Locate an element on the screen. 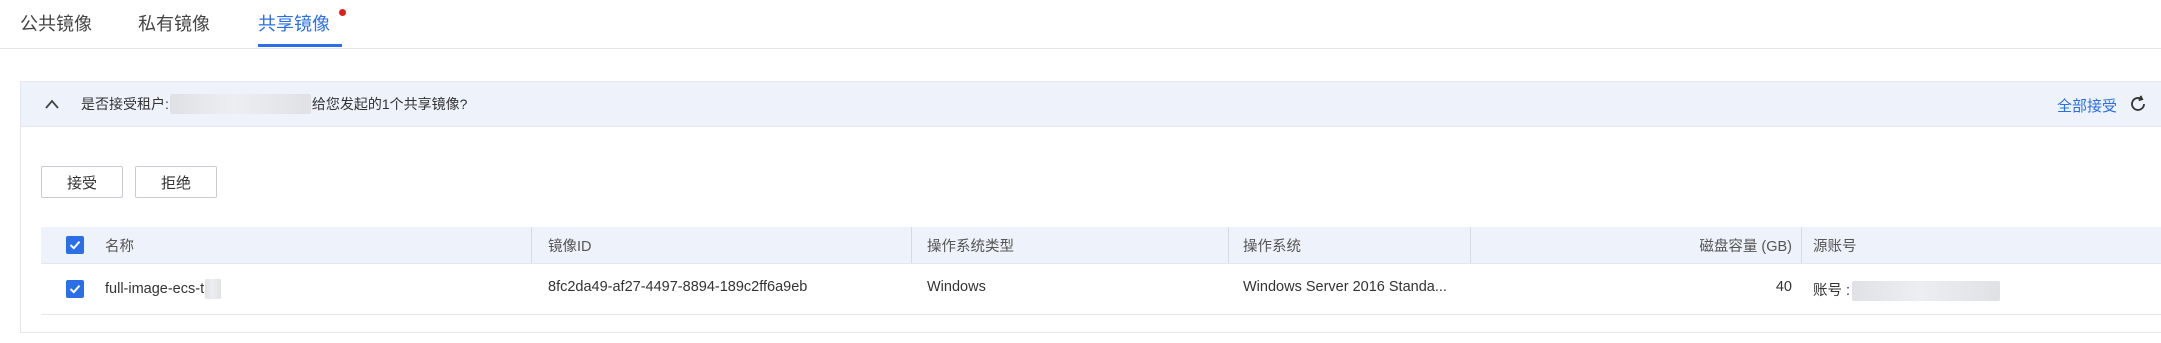 The image size is (2161, 343). tab-private-images: 私有镜像 is located at coordinates (174, 23).